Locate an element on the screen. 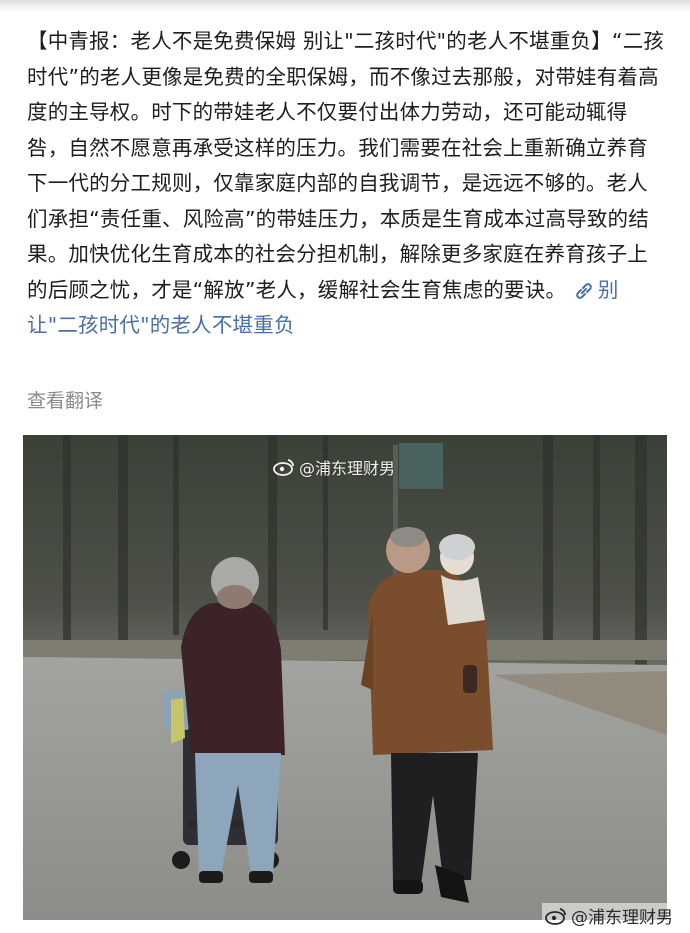 This screenshot has height=933, width=690. watermark-bottom-text: @浦东理财男 is located at coordinates (622, 918).